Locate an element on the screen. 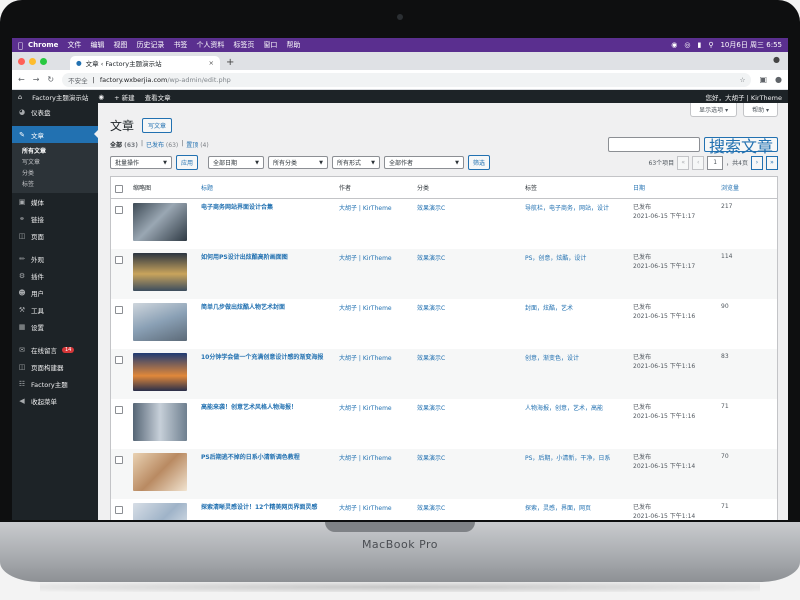 The image size is (800, 600). sidebar-item-theme: ☷ Factory主题 is located at coordinates (55, 383).